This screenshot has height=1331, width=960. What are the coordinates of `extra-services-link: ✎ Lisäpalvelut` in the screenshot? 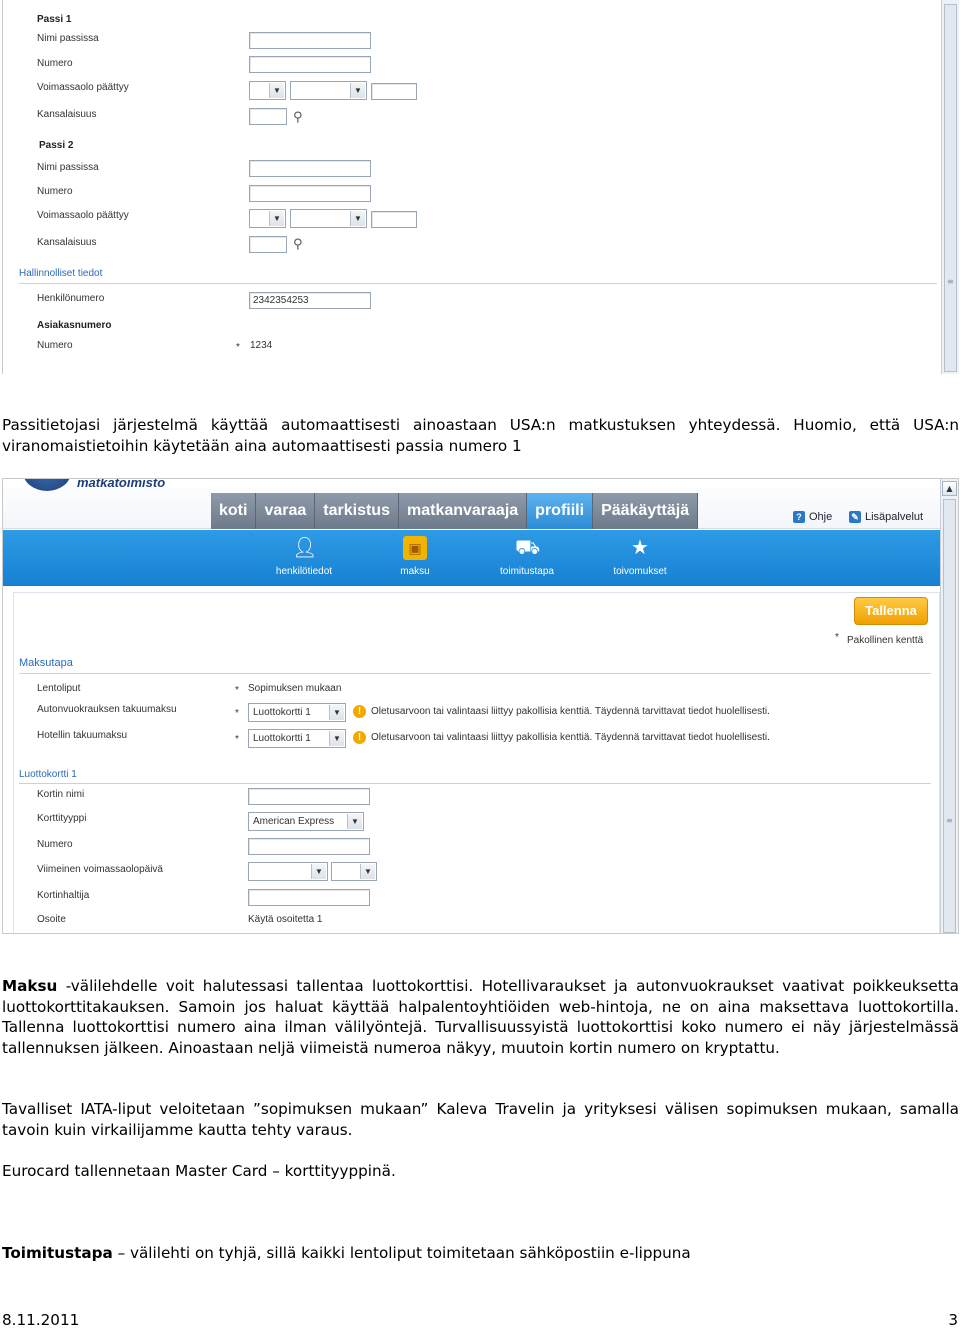 It's located at (886, 517).